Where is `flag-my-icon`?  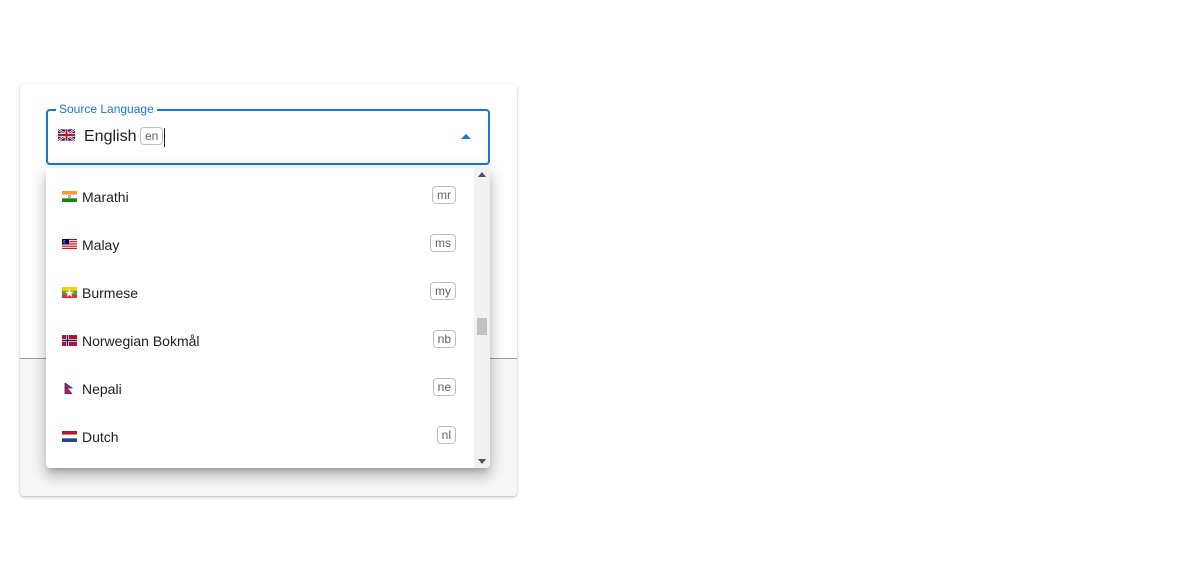 flag-my-icon is located at coordinates (69, 244).